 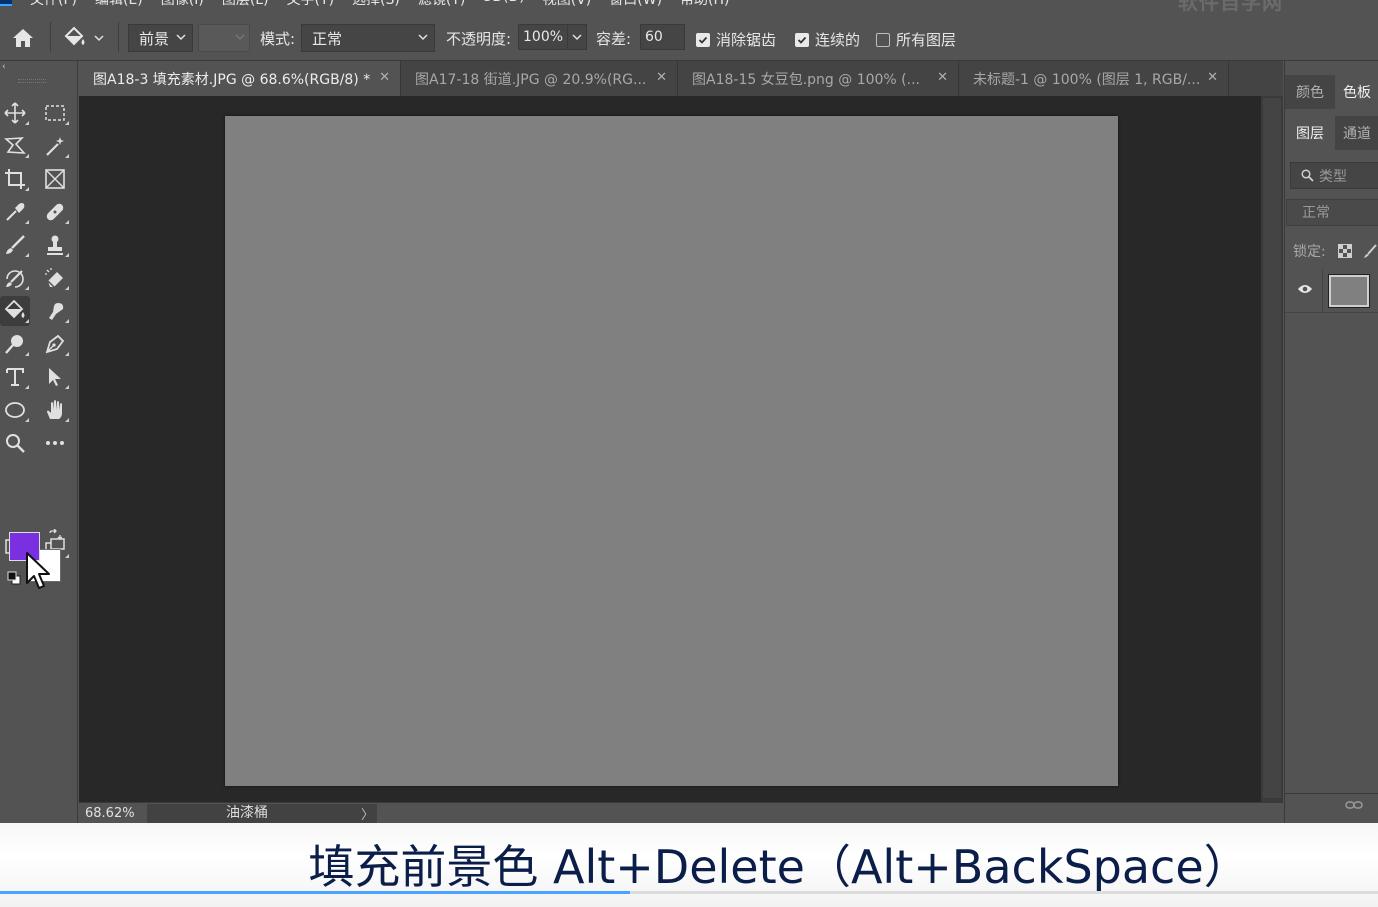 I want to click on tool-preset-picker, so click(x=87, y=38).